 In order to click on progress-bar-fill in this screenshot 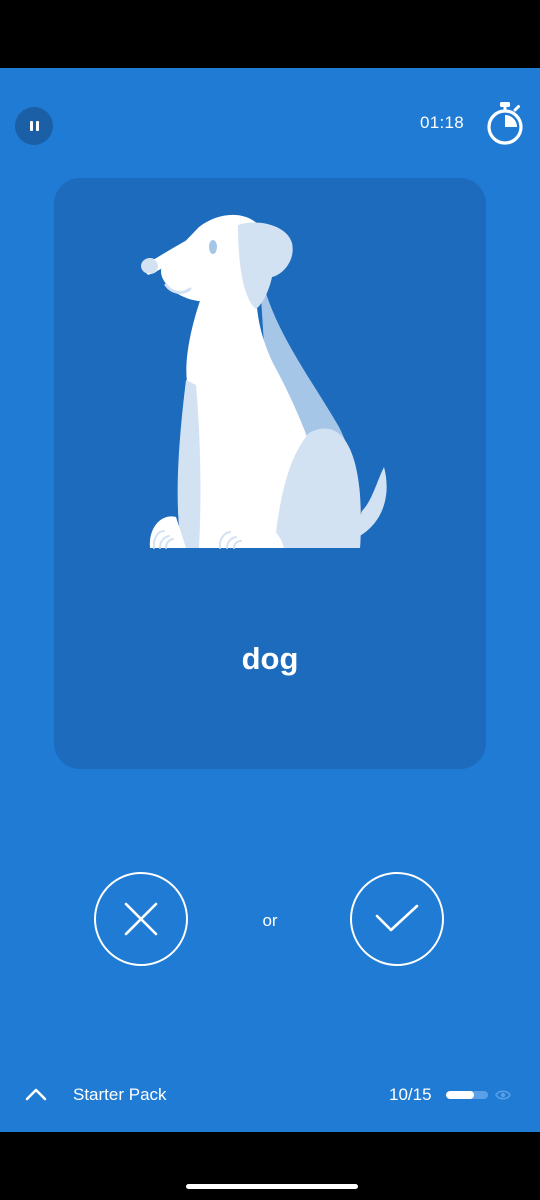, I will do `click(460, 1095)`.